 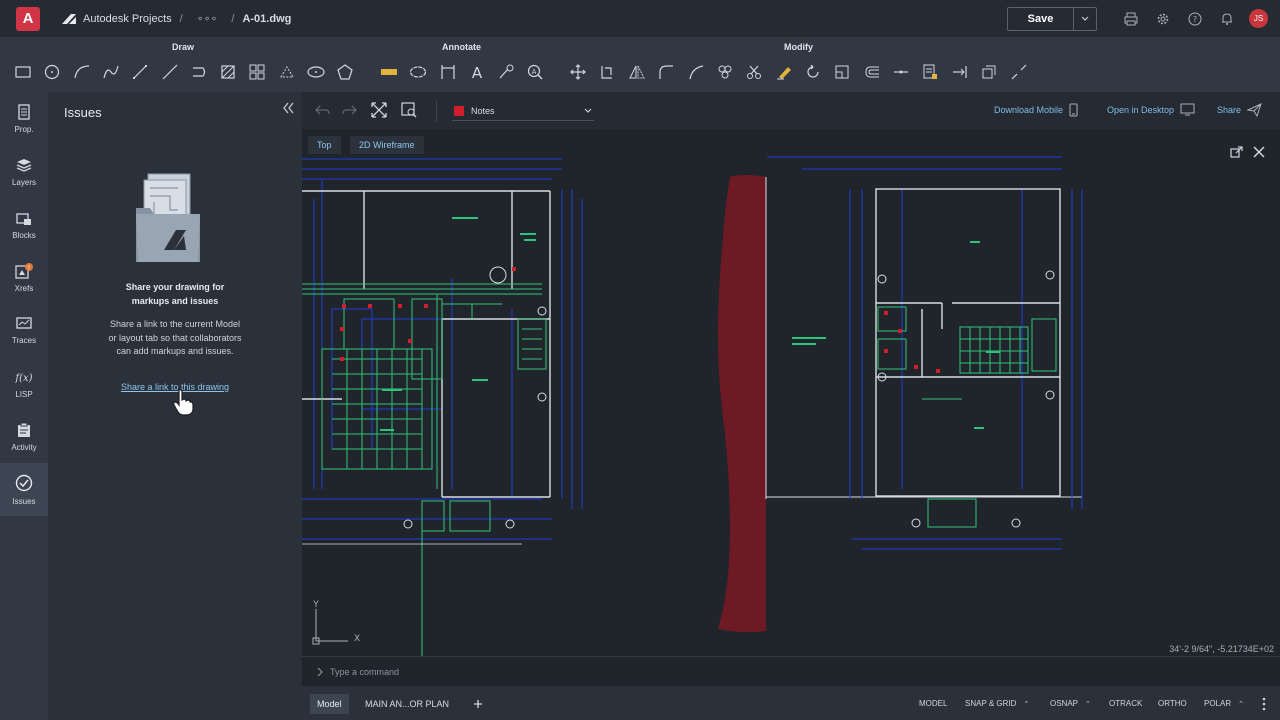 What do you see at coordinates (1131, 18) in the screenshot?
I see `print-button` at bounding box center [1131, 18].